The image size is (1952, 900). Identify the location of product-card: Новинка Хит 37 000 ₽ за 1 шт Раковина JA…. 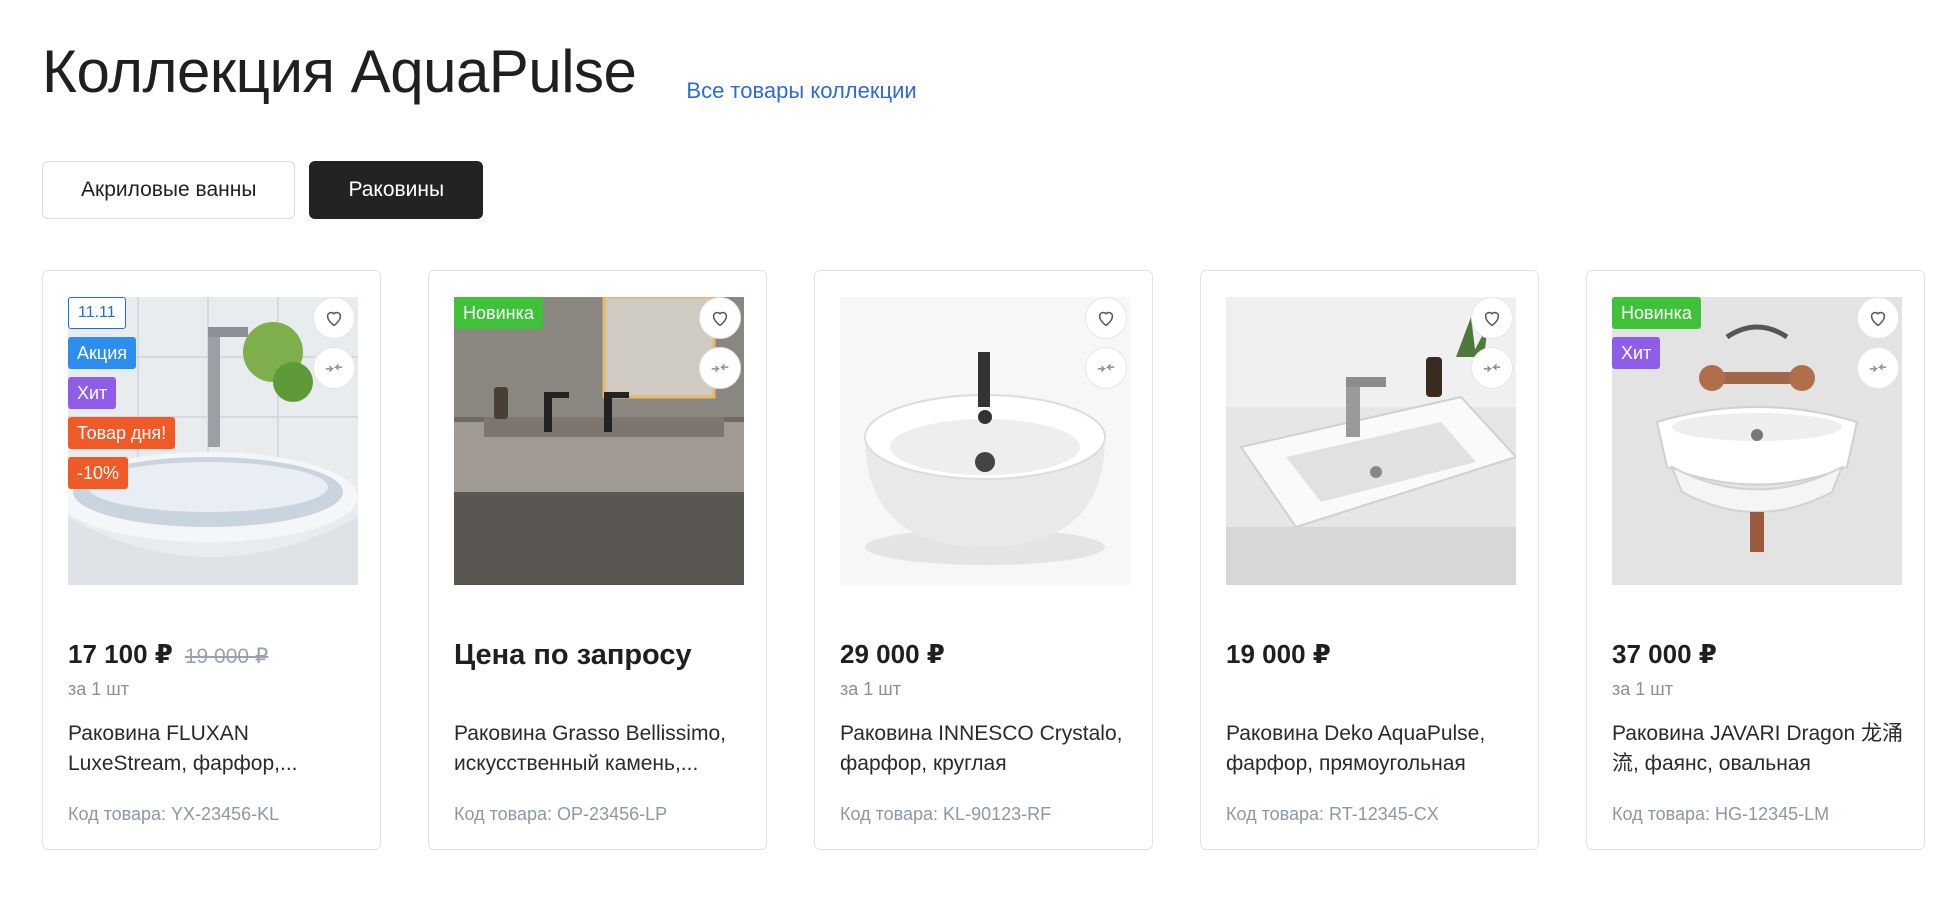
(1755, 560).